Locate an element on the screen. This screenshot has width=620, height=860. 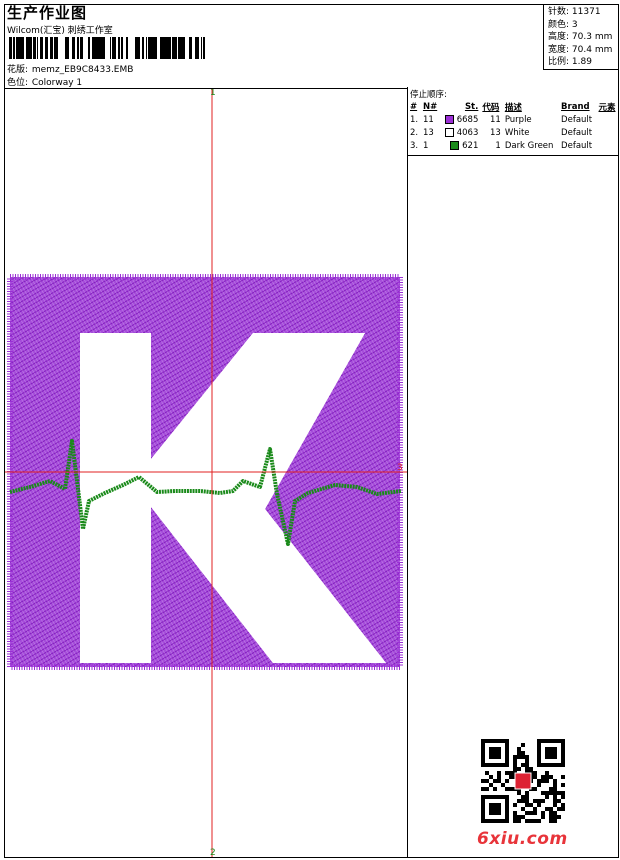
col-desc: 描述 is located at coordinates (513, 108).